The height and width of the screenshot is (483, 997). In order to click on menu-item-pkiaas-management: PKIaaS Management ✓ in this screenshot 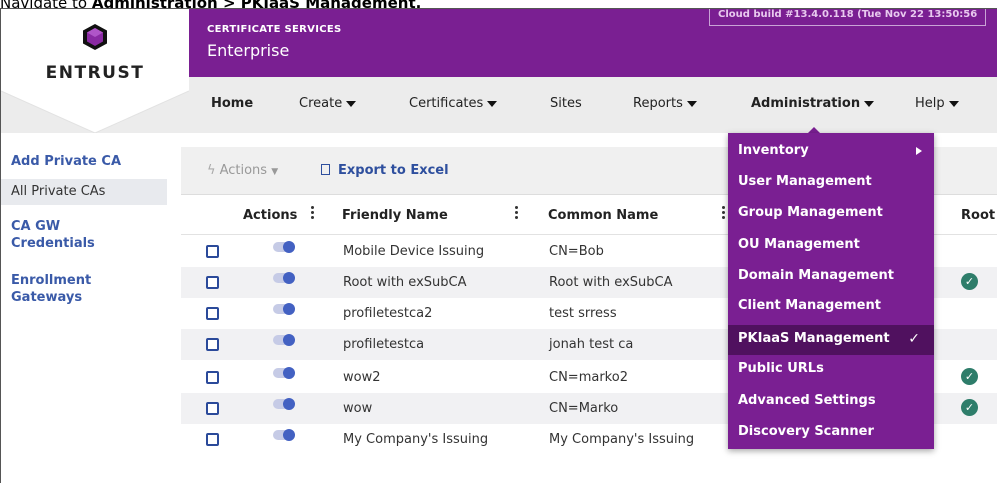, I will do `click(831, 340)`.